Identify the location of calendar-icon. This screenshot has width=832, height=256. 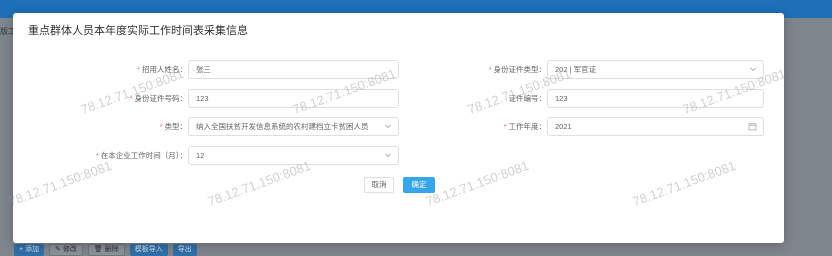
(752, 126).